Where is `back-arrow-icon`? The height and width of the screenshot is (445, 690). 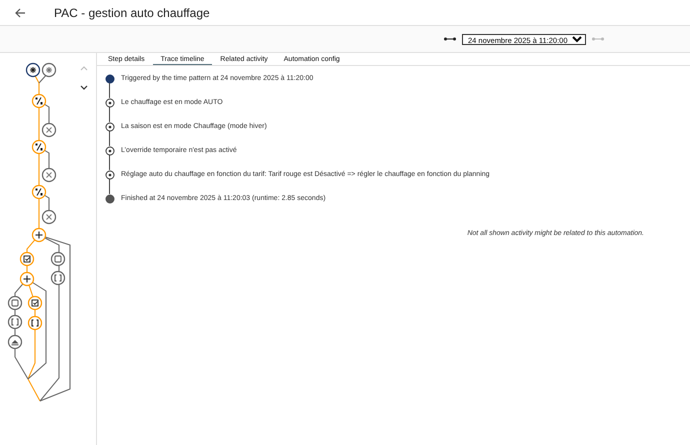 back-arrow-icon is located at coordinates (20, 12).